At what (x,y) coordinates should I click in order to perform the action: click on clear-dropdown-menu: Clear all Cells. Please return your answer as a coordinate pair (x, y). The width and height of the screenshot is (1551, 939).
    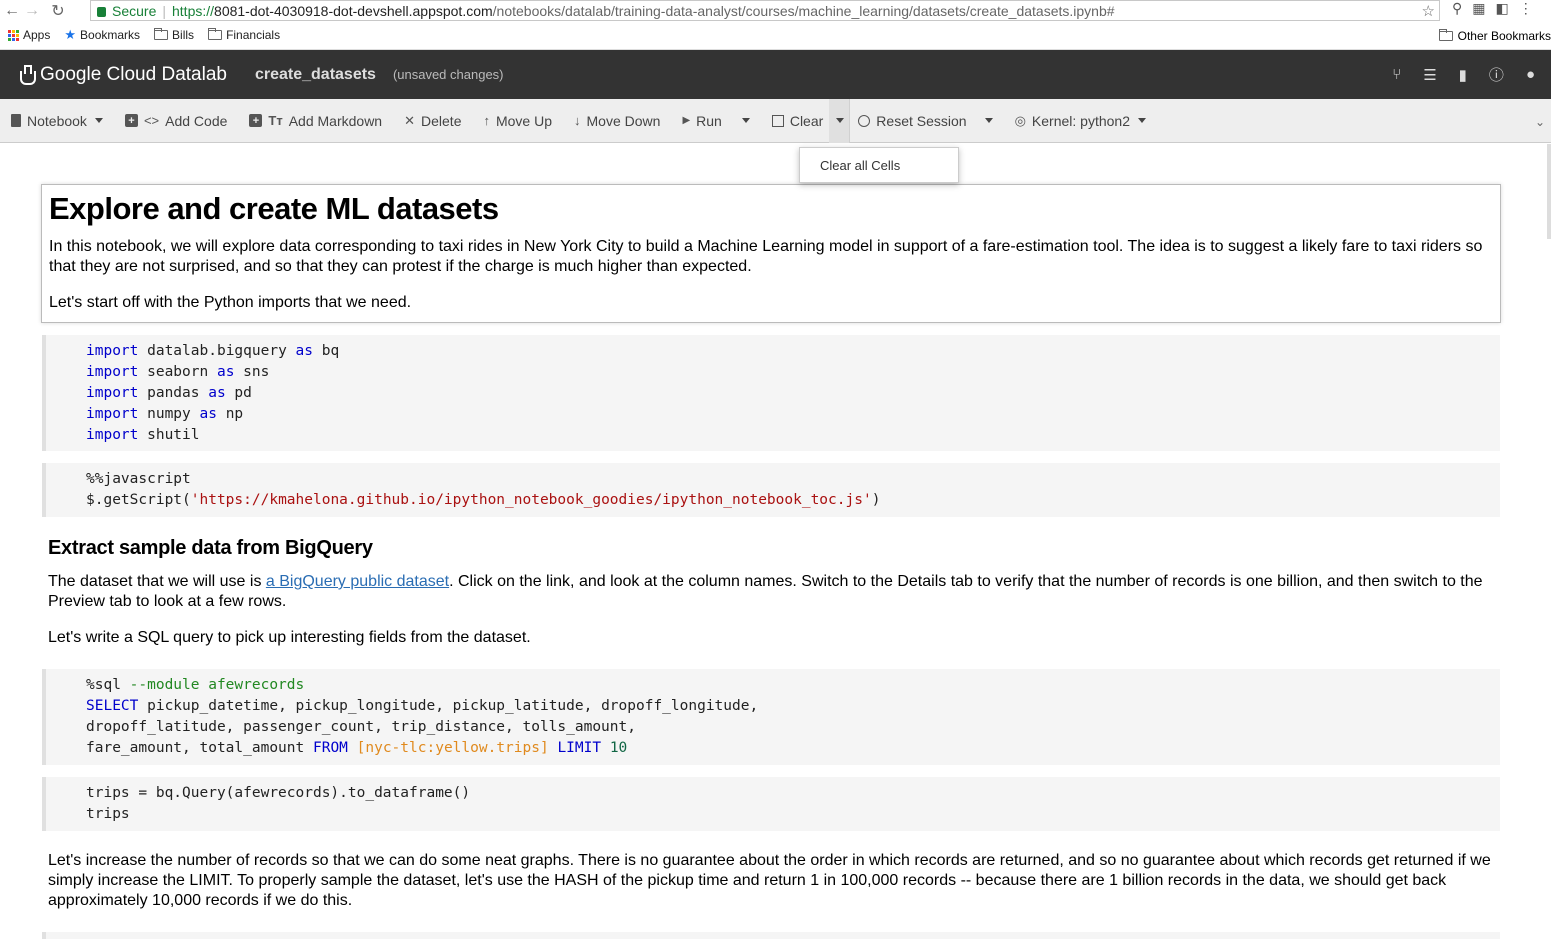
    Looking at the image, I should click on (879, 165).